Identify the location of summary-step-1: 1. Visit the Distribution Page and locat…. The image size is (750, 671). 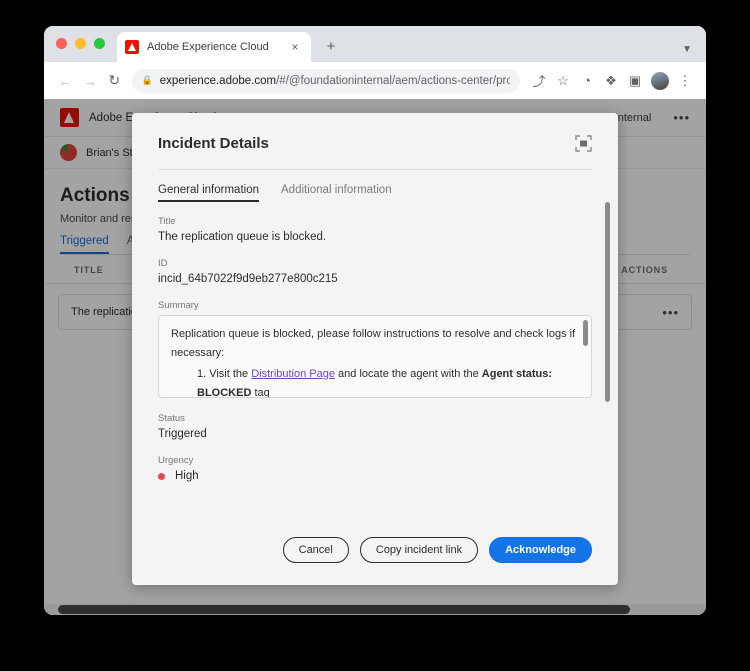
(375, 381).